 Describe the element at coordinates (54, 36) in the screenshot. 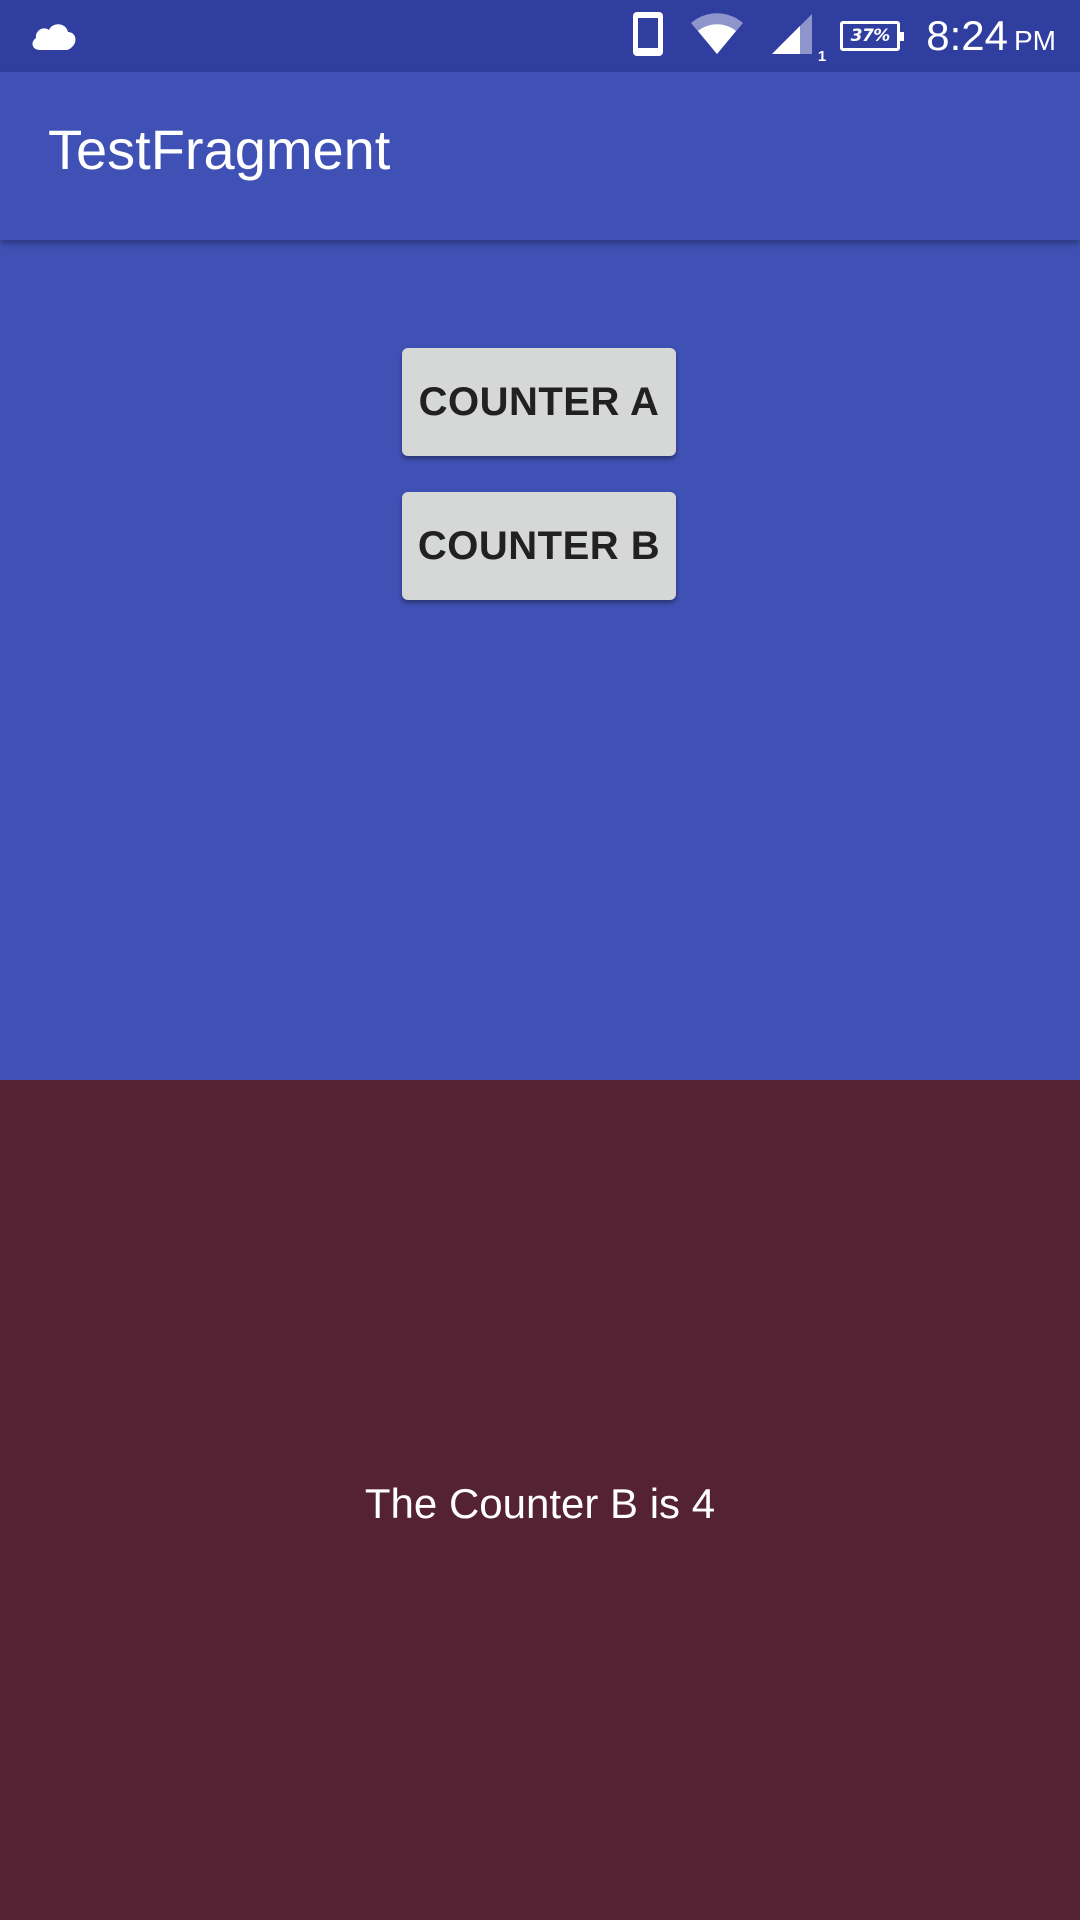

I see `cloud-icon` at that location.